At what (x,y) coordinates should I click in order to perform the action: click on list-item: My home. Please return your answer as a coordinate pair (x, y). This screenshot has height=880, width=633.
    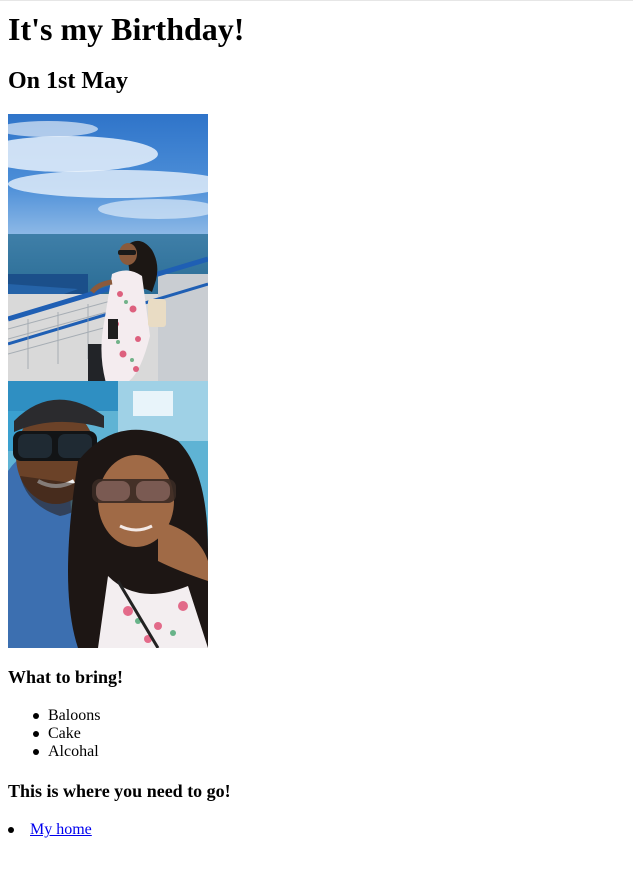
    Looking at the image, I should click on (50, 830).